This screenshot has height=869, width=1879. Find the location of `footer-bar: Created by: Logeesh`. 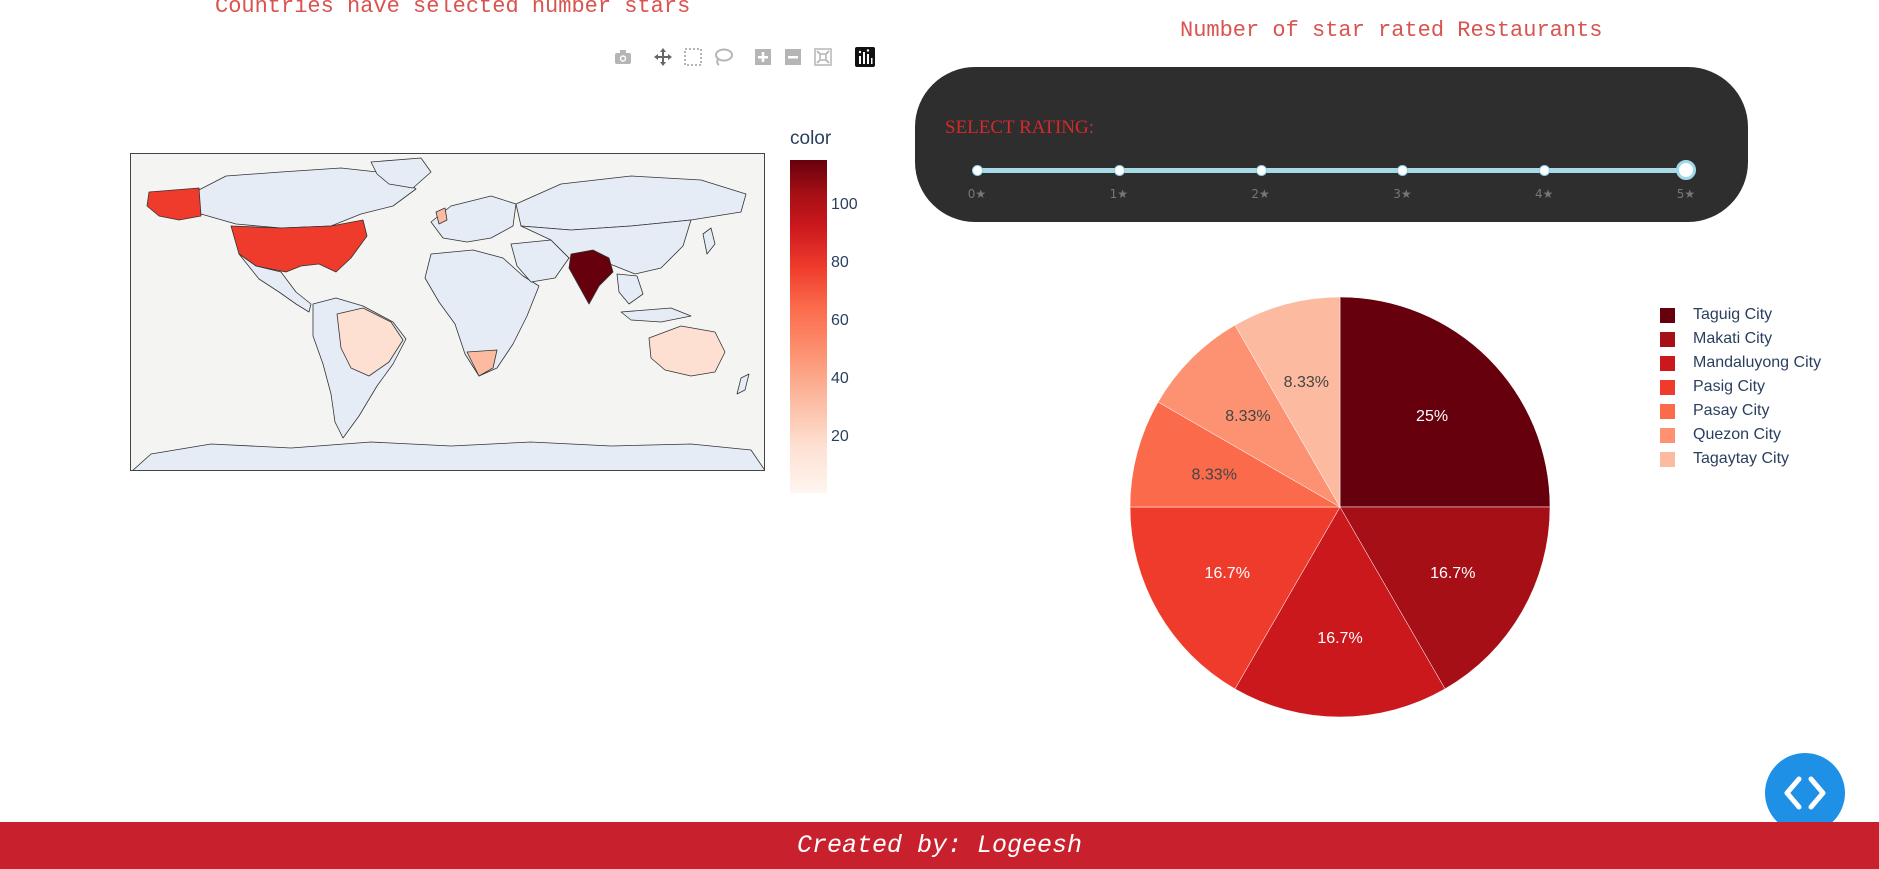

footer-bar: Created by: Logeesh is located at coordinates (939, 845).